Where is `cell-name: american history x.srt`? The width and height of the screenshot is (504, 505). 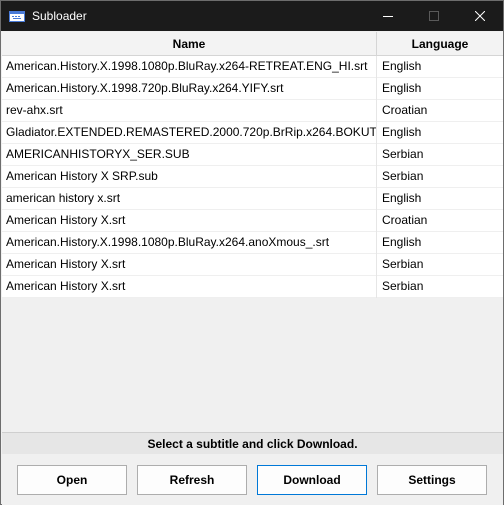 cell-name: american history x.srt is located at coordinates (189, 199).